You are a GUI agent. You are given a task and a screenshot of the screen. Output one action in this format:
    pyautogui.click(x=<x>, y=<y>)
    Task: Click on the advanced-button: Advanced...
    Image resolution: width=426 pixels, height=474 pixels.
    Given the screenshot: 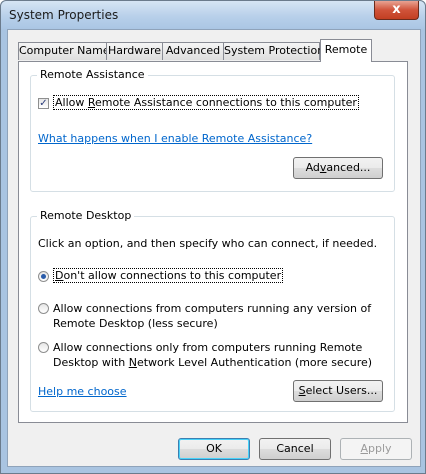 What is the action you would take?
    pyautogui.click(x=338, y=168)
    